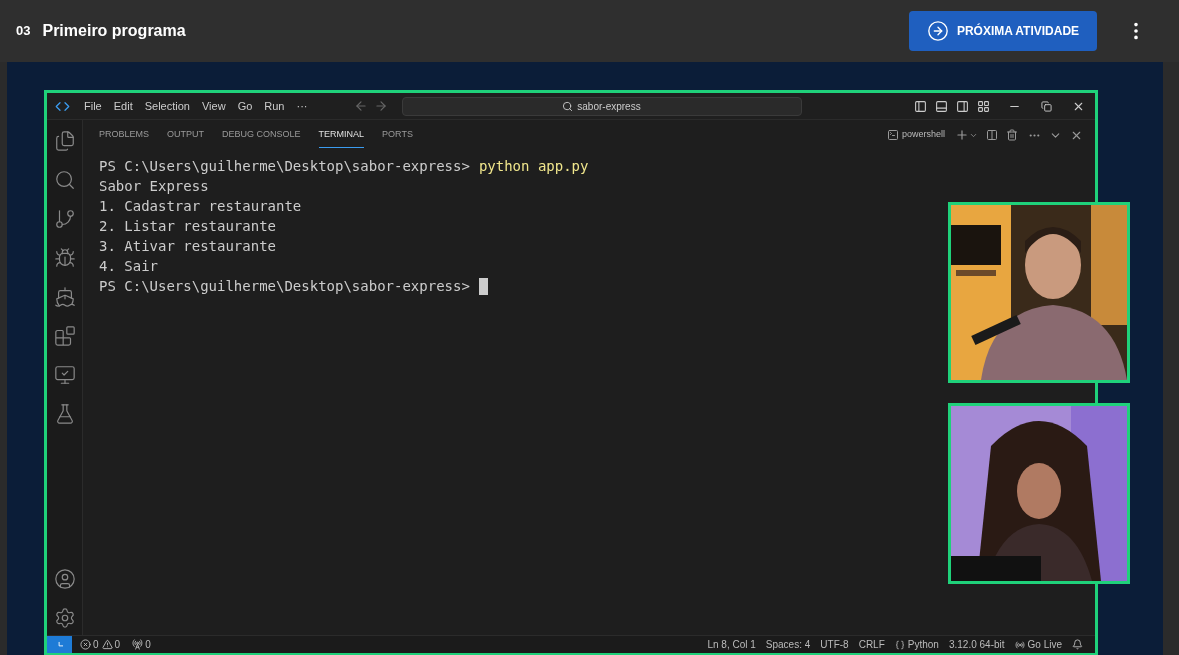 The image size is (1179, 655). What do you see at coordinates (64, 141) in the screenshot?
I see `files-icon` at bounding box center [64, 141].